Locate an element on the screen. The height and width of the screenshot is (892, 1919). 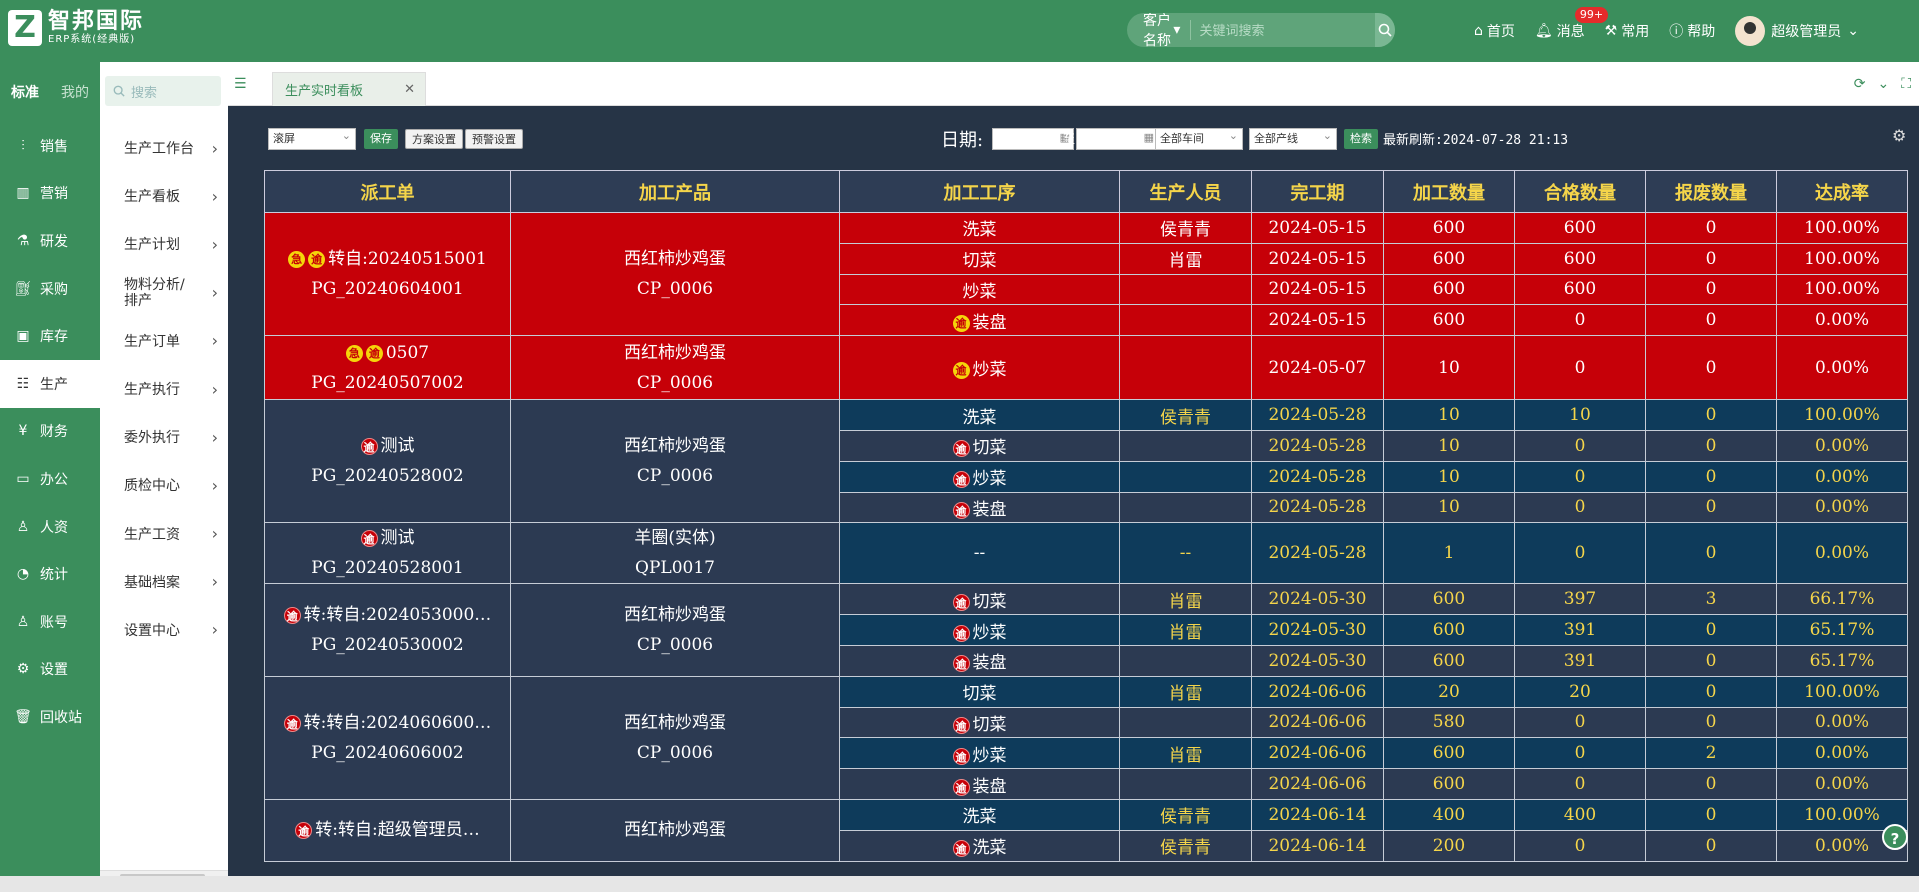
sidebar-item-marketing: ▥ 营销 is located at coordinates (50, 194).